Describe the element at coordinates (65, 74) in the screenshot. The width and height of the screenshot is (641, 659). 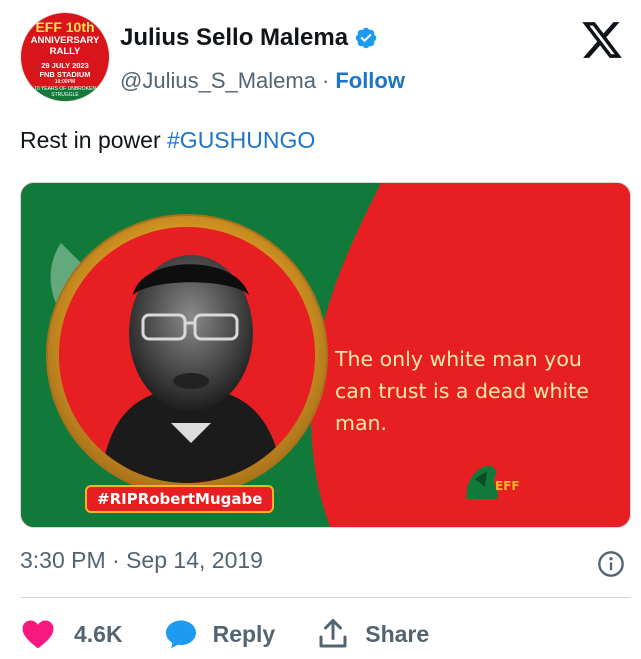
I see `avatar-line: FNB STADIUM` at that location.